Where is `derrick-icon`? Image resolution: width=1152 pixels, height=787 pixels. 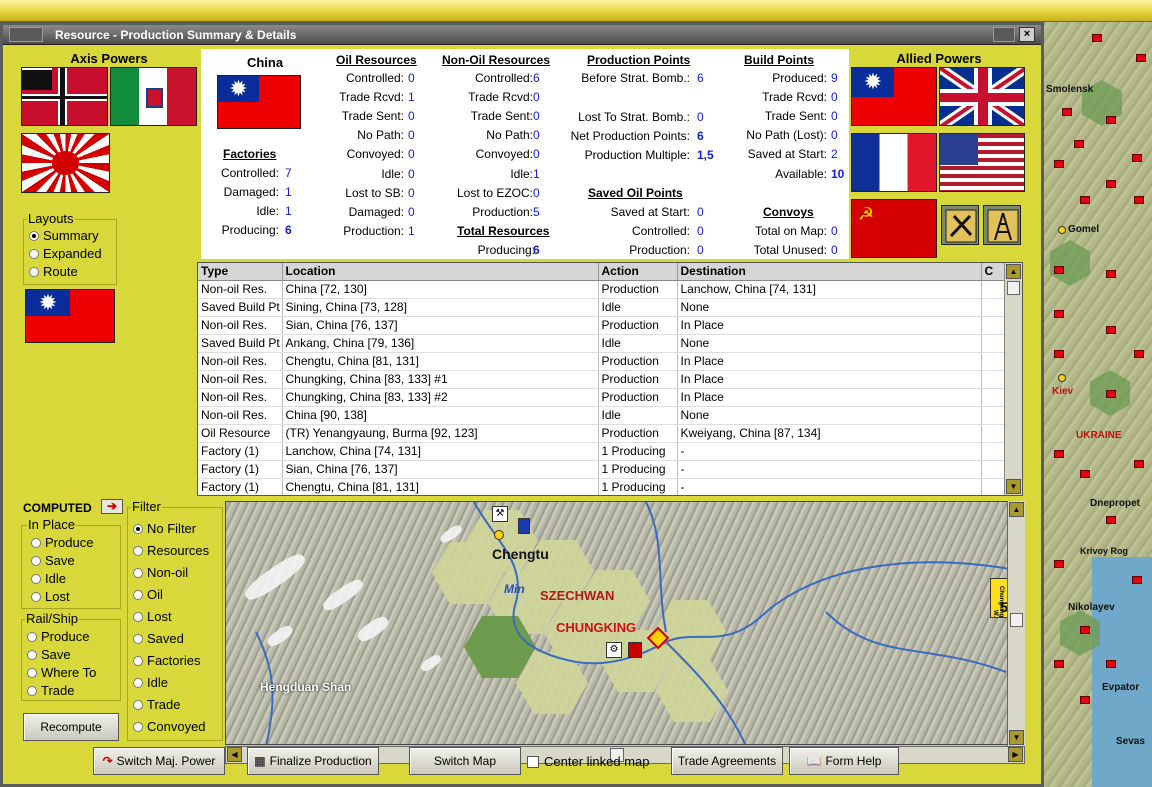 derrick-icon is located at coordinates (524, 526).